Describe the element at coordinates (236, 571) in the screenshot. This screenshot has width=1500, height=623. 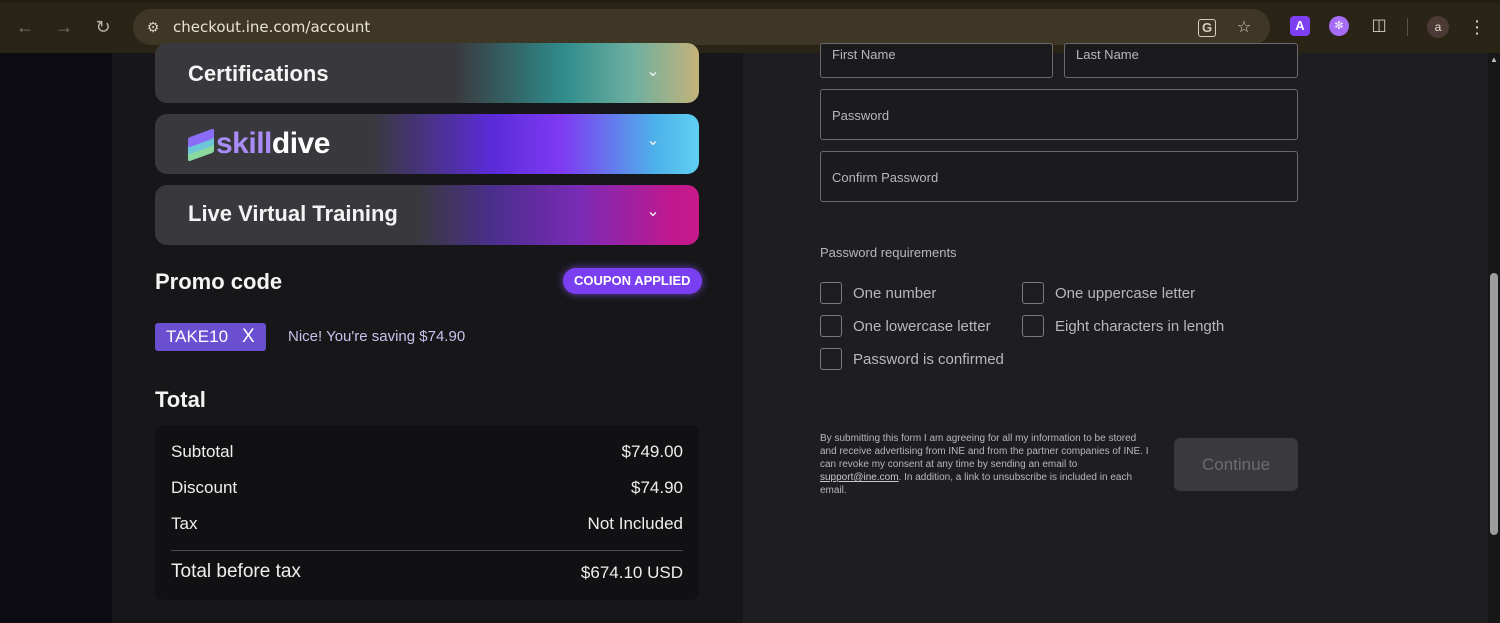
I see `row-label: Total before tax` at that location.